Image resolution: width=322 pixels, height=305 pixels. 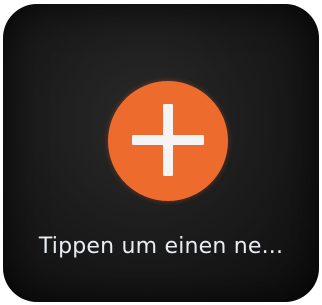 I want to click on add-button, so click(x=168, y=141).